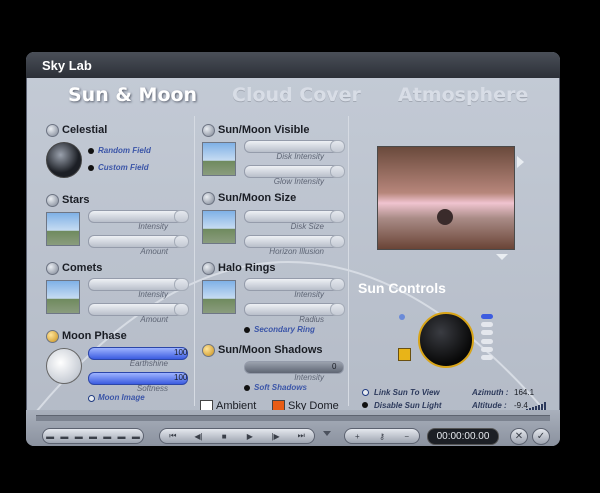 The image size is (600, 493). I want to click on disk-intensity-knob, so click(337, 146).